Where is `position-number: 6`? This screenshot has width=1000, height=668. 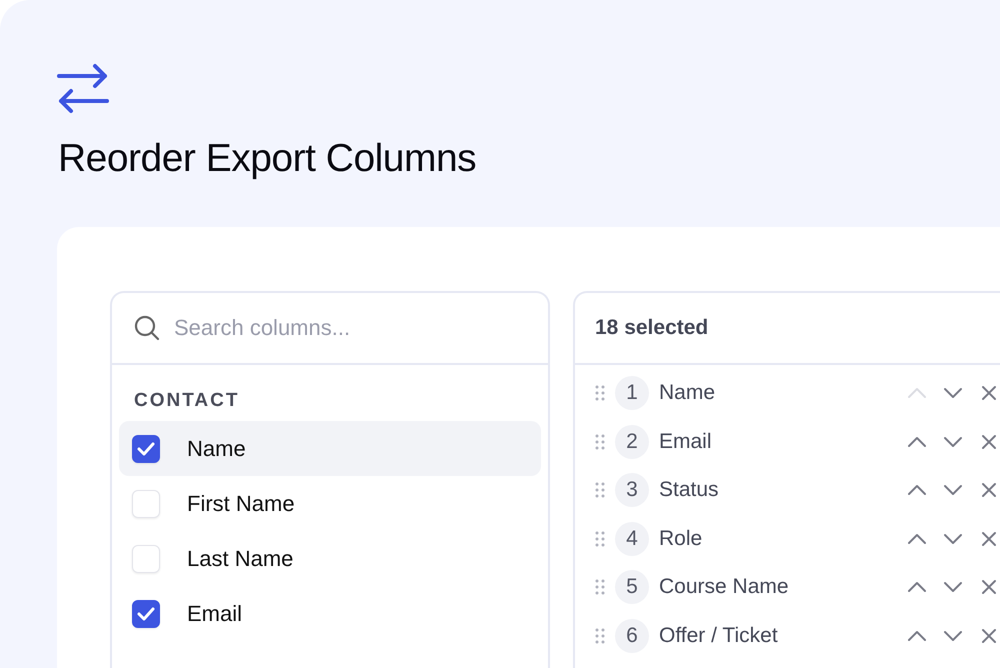
position-number: 6 is located at coordinates (632, 635).